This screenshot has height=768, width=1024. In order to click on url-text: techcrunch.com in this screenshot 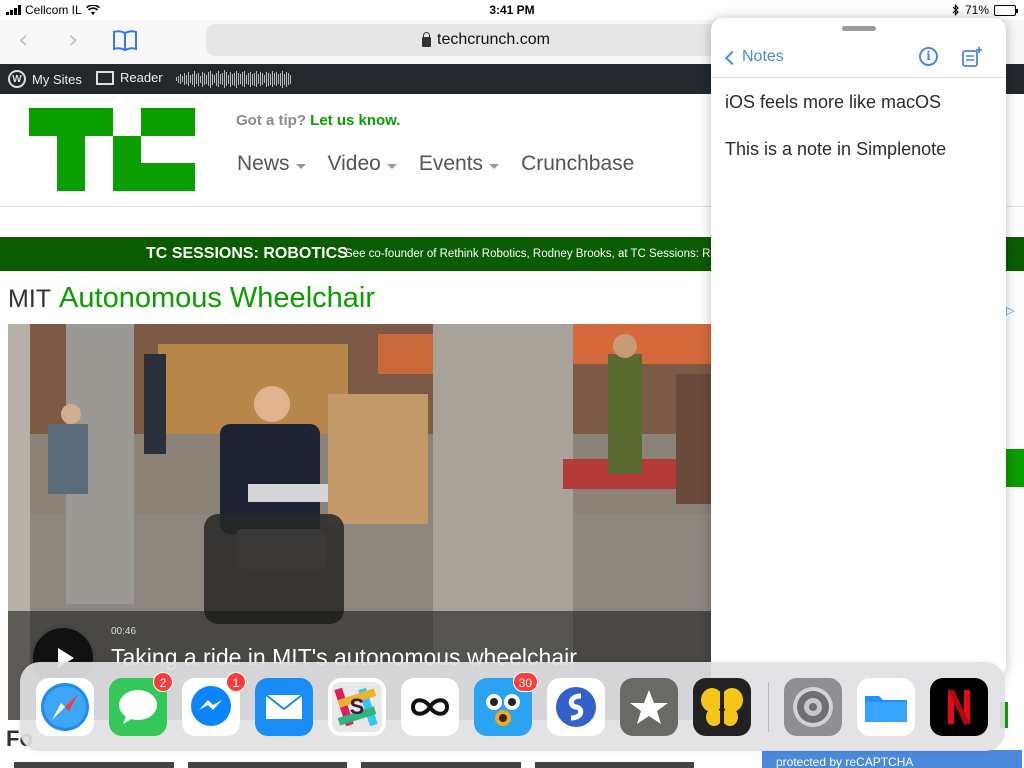, I will do `click(493, 39)`.